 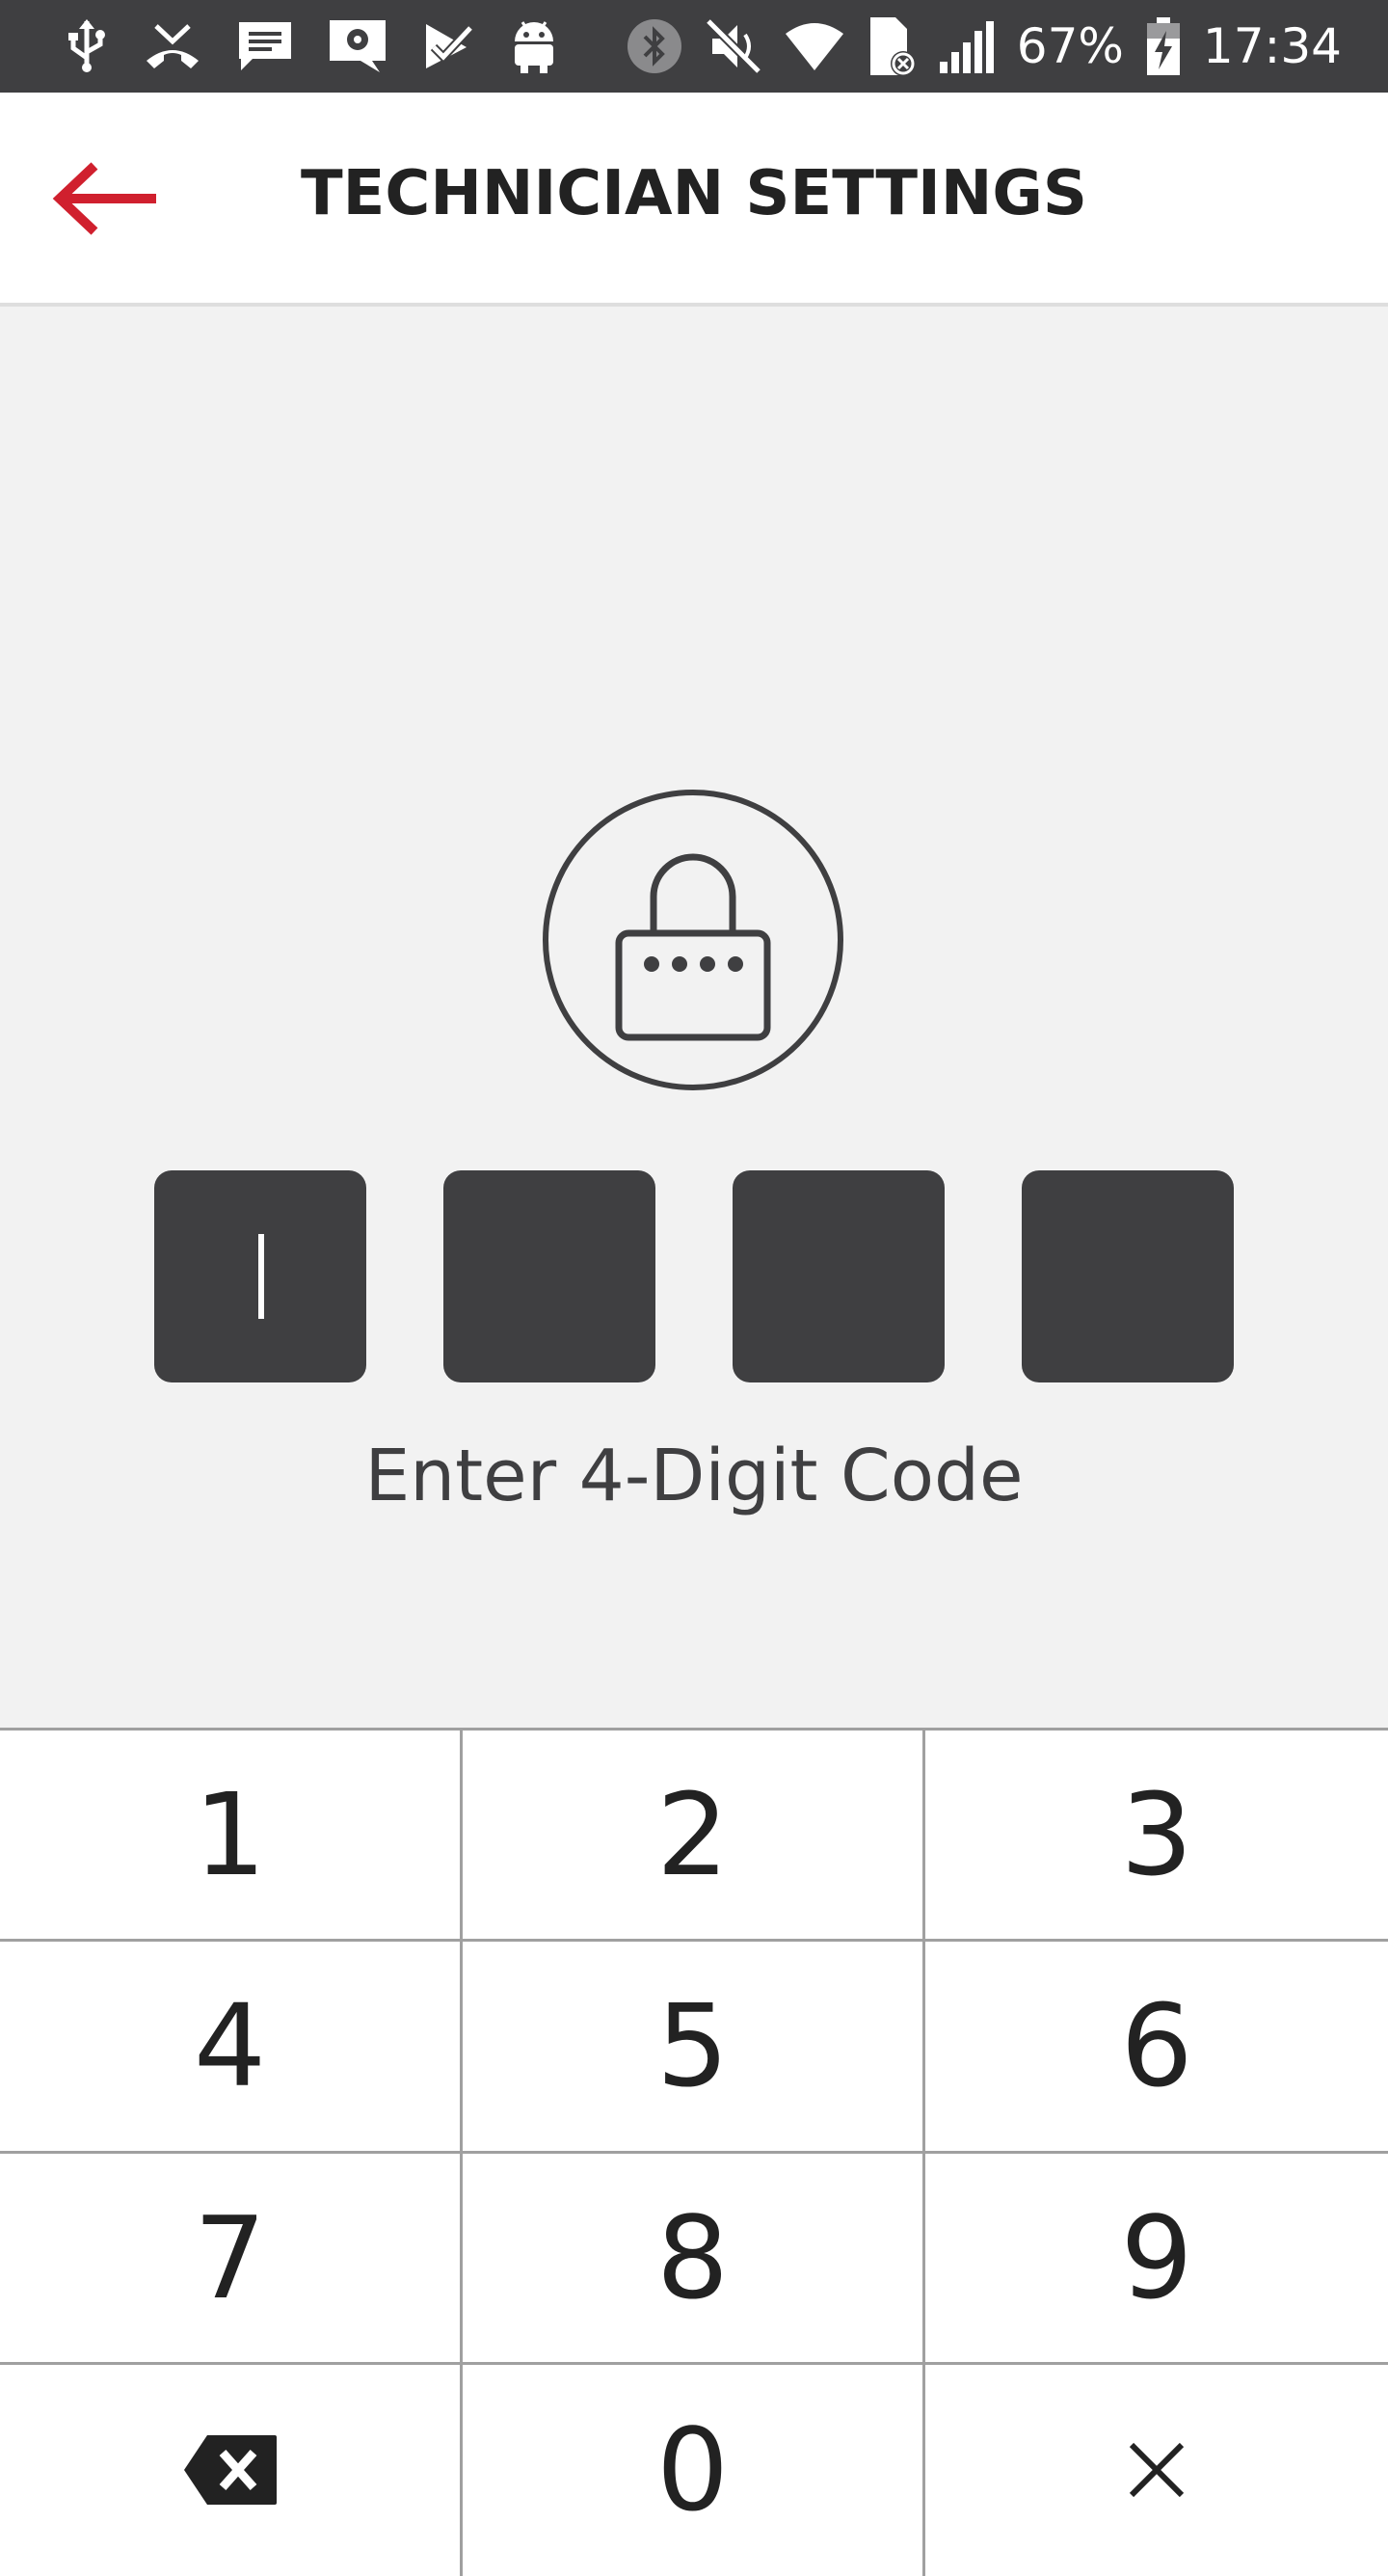 I want to click on pin-prompt: Enter 4-Digit Code, so click(x=694, y=1476).